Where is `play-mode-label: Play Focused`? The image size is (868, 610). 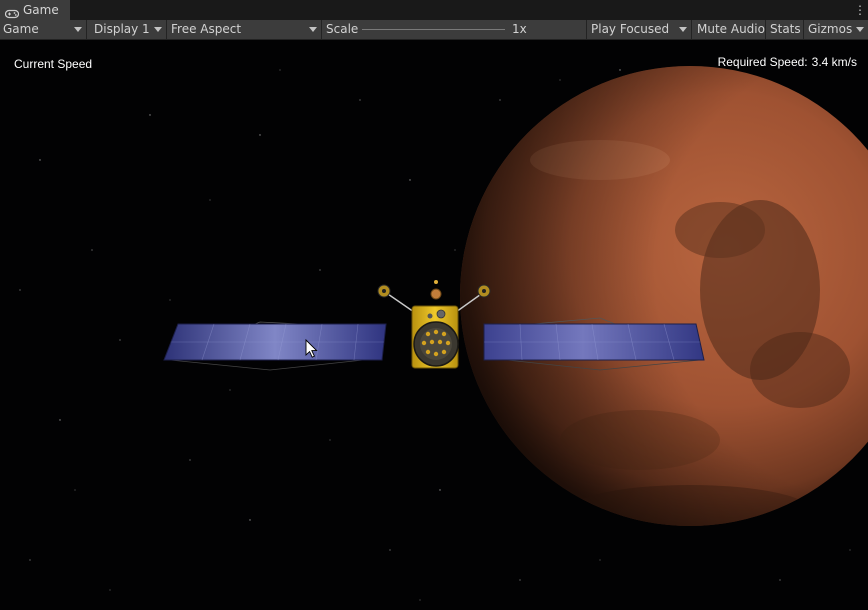 play-mode-label: Play Focused is located at coordinates (630, 29).